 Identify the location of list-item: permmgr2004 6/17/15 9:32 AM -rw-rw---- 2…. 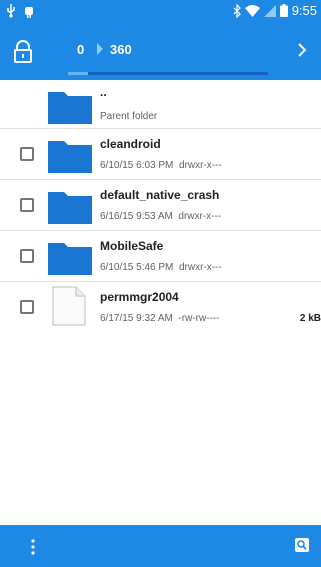
(160, 307).